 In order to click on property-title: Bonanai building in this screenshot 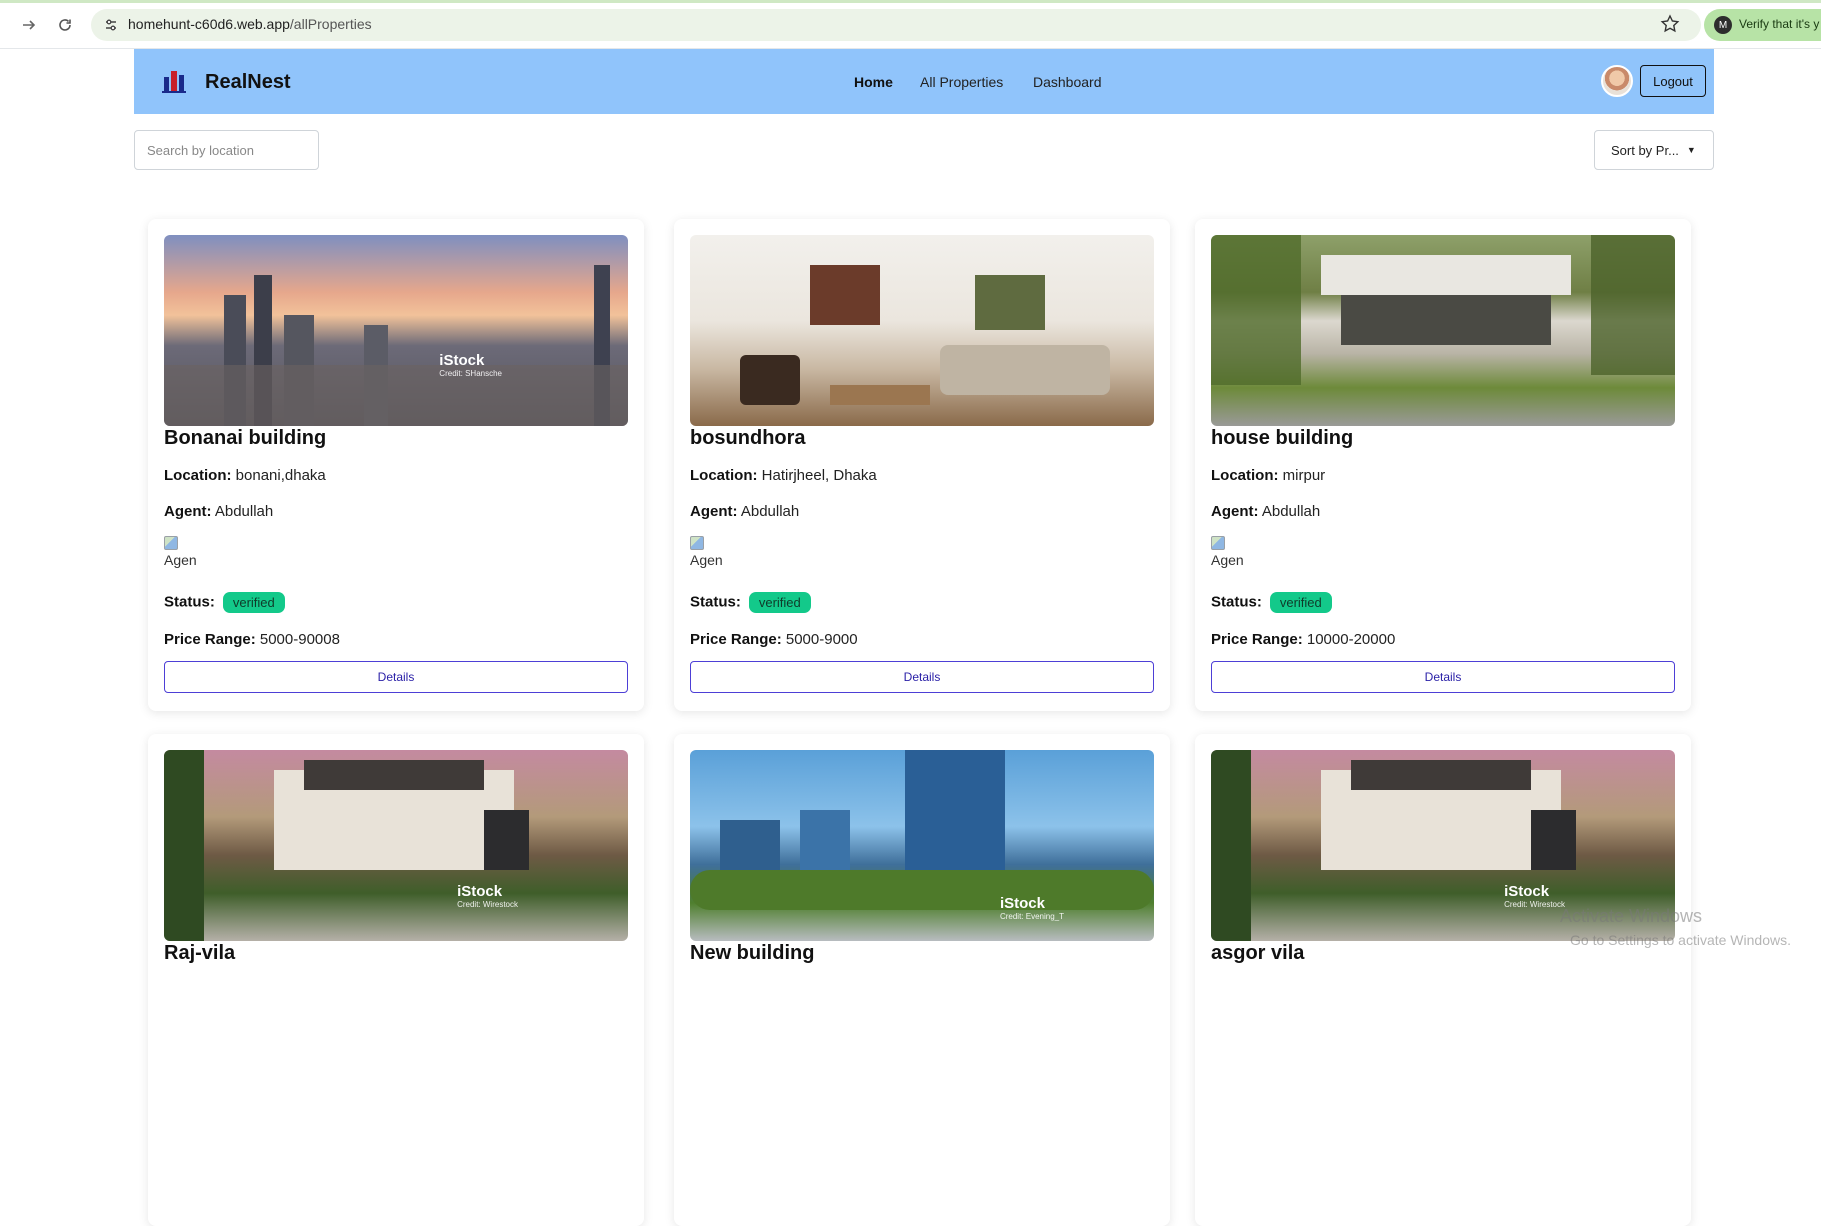, I will do `click(245, 438)`.